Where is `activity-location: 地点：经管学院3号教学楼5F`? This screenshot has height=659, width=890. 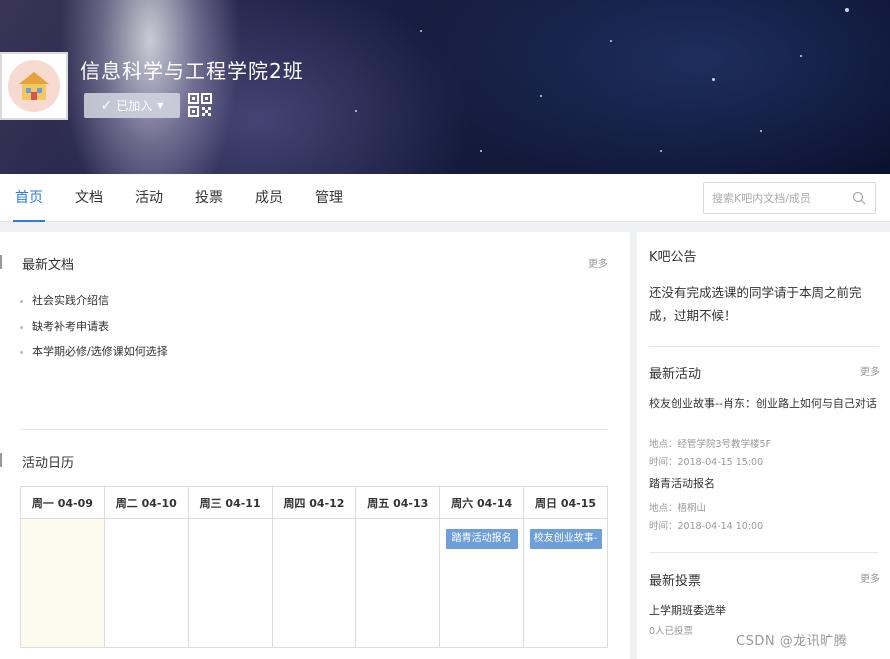 activity-location: 地点：经管学院3号教学楼5F is located at coordinates (710, 444).